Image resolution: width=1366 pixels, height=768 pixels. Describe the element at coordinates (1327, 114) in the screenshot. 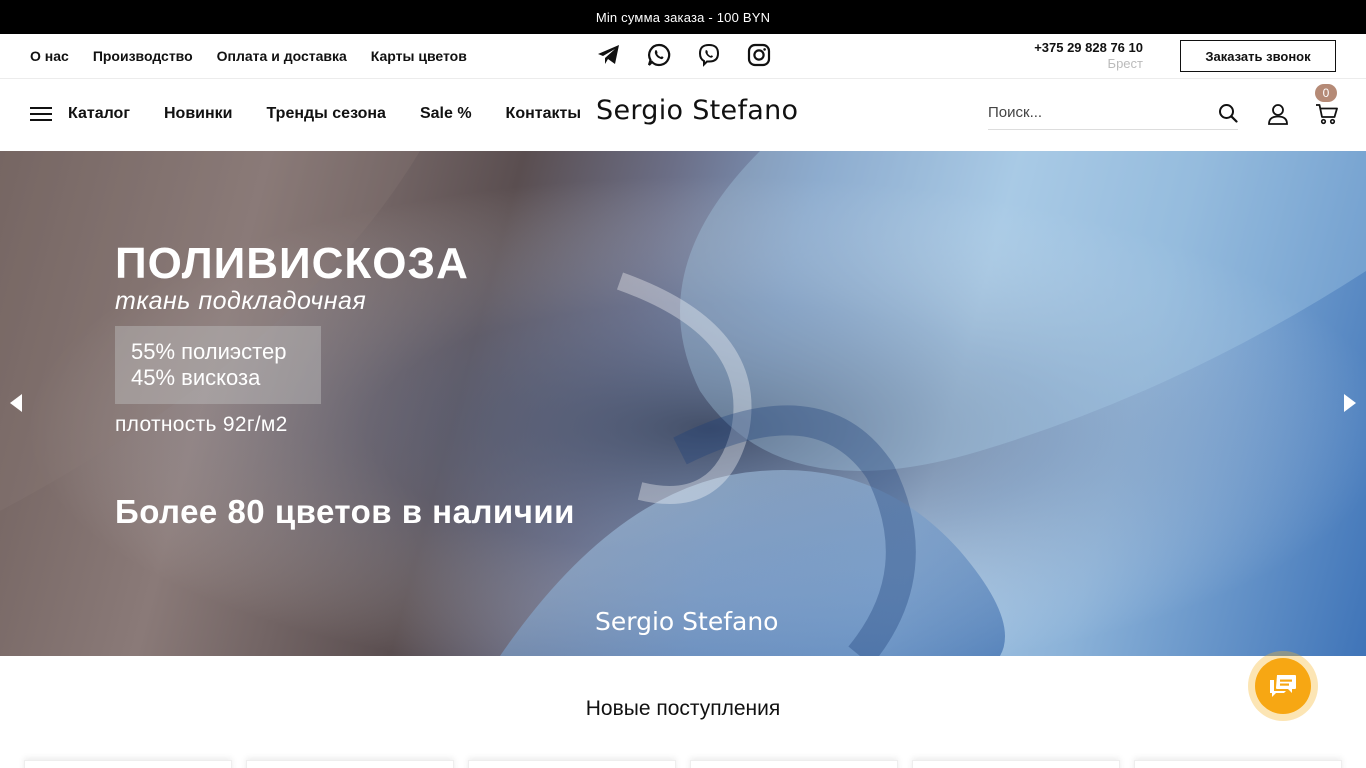

I see `cart-icon` at that location.